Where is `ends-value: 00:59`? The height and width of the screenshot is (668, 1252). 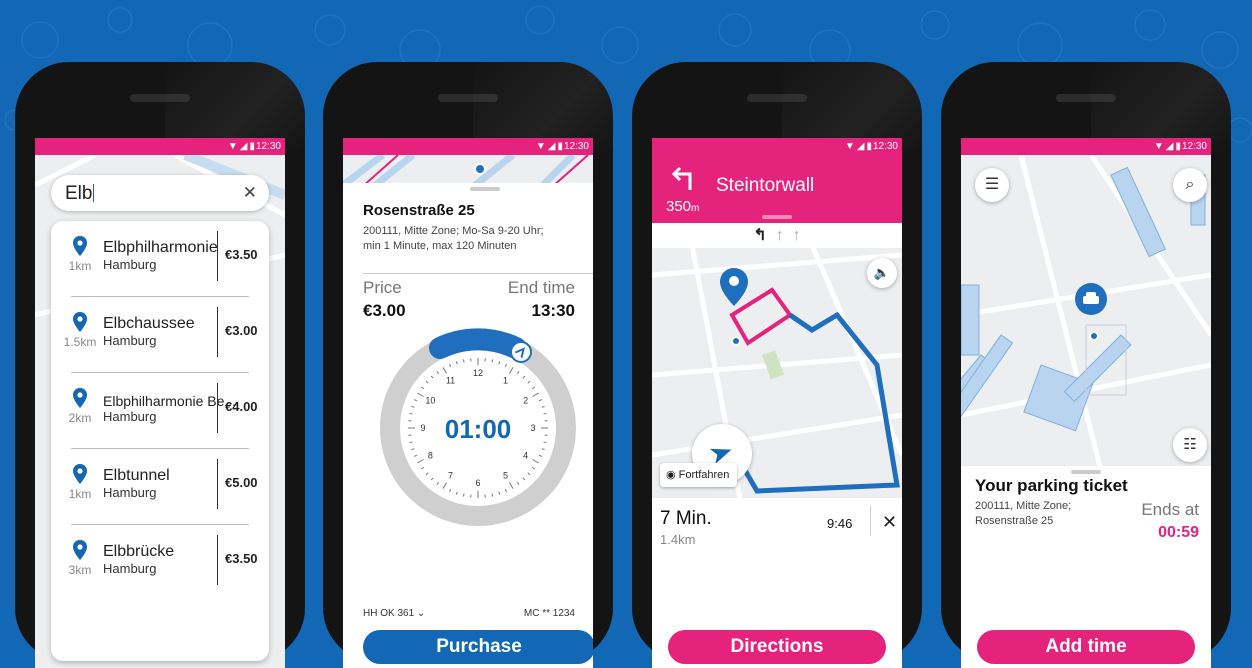
ends-value: 00:59 is located at coordinates (1178, 533).